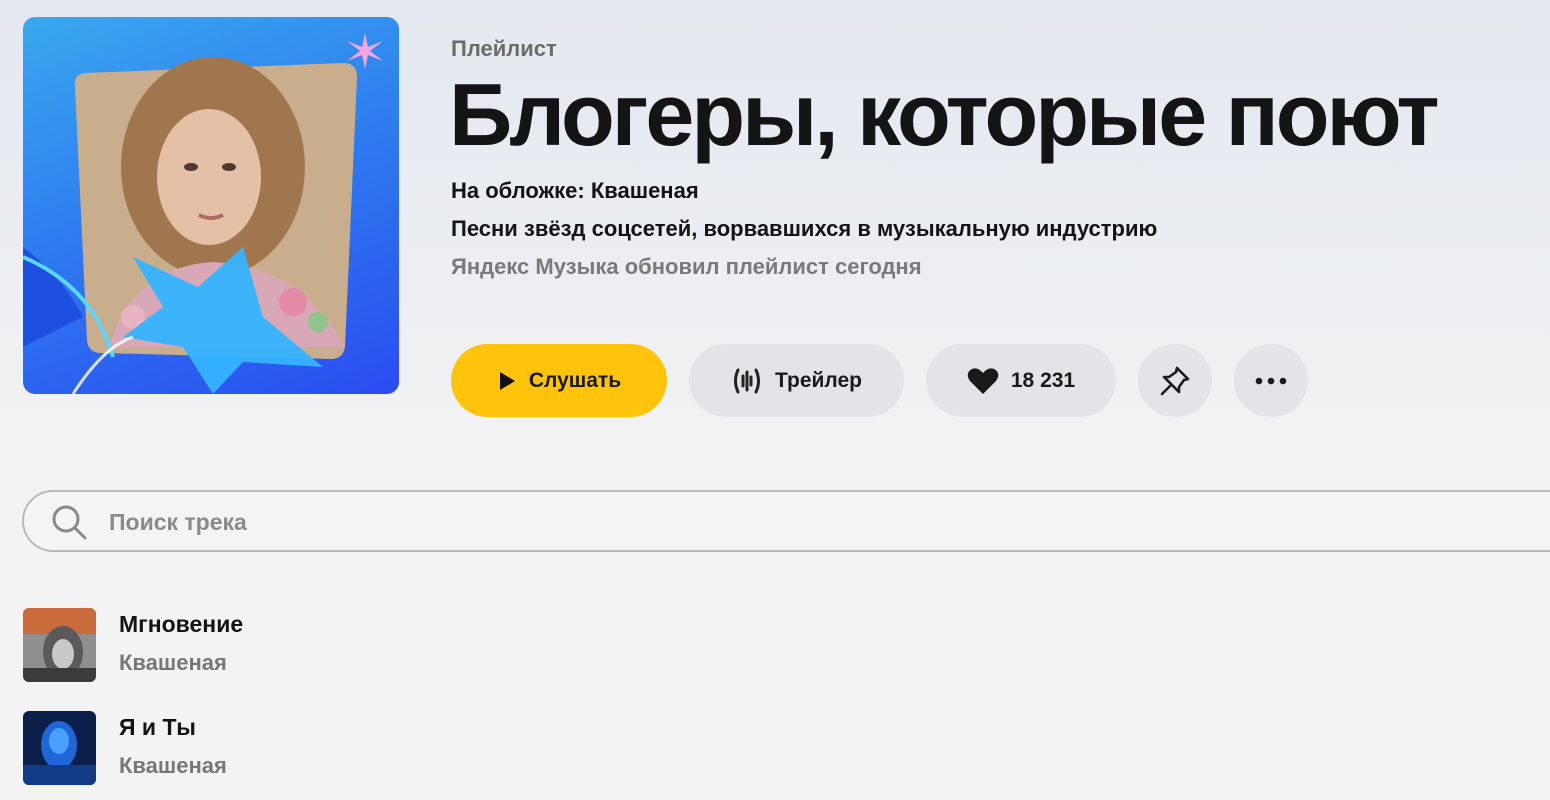 The height and width of the screenshot is (800, 1550). Describe the element at coordinates (69, 522) in the screenshot. I see `search-icon` at that location.